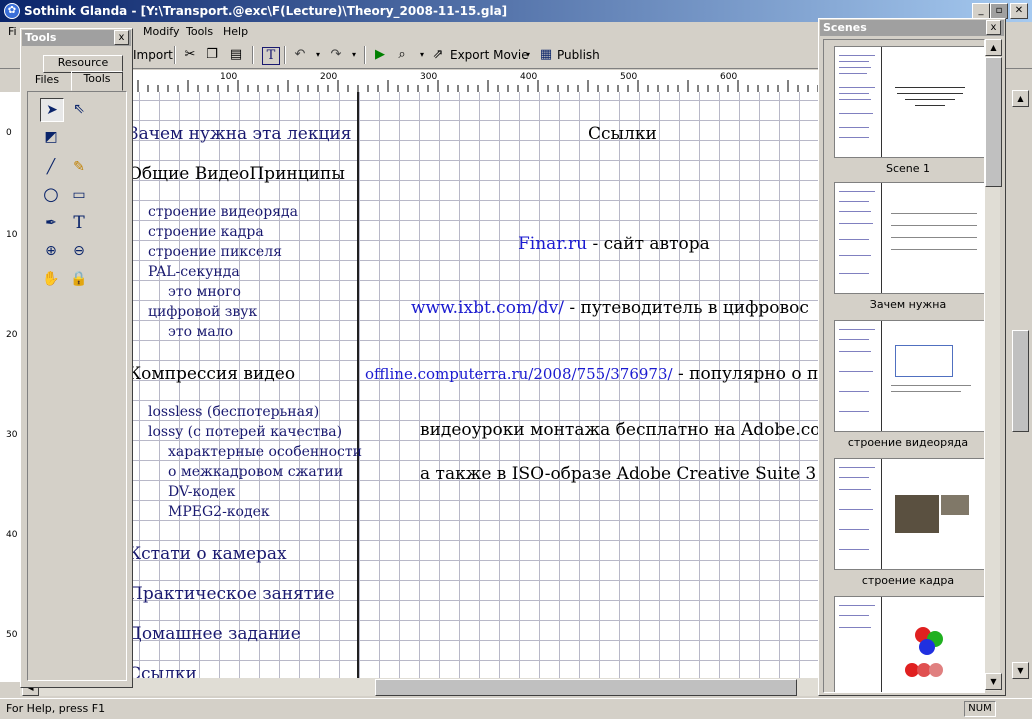 The width and height of the screenshot is (1032, 719). What do you see at coordinates (76, 38) in the screenshot?
I see `tools-panel-titlebar: Tools x` at bounding box center [76, 38].